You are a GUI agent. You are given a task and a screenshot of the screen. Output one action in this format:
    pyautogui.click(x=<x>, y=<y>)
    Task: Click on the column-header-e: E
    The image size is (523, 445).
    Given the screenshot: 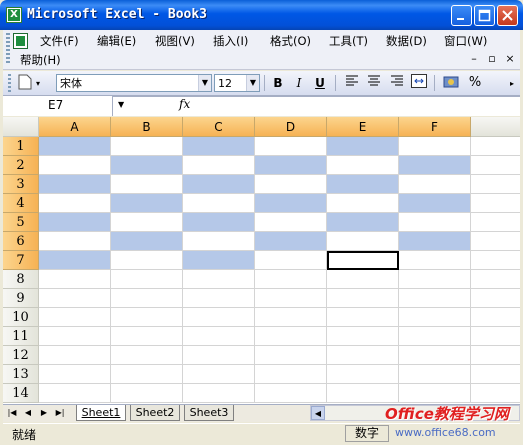 What is the action you would take?
    pyautogui.click(x=363, y=127)
    